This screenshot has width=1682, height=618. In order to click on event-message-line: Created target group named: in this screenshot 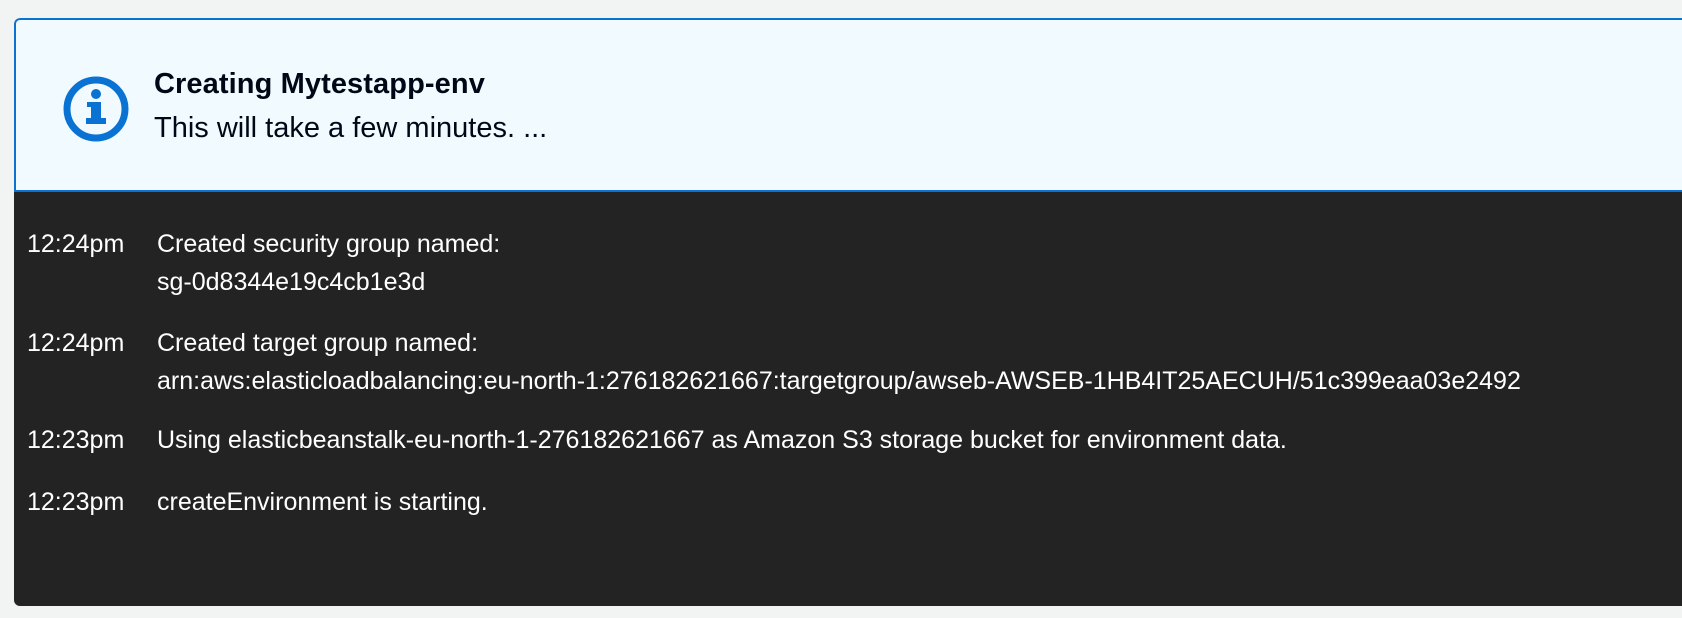, I will do `click(318, 343)`.